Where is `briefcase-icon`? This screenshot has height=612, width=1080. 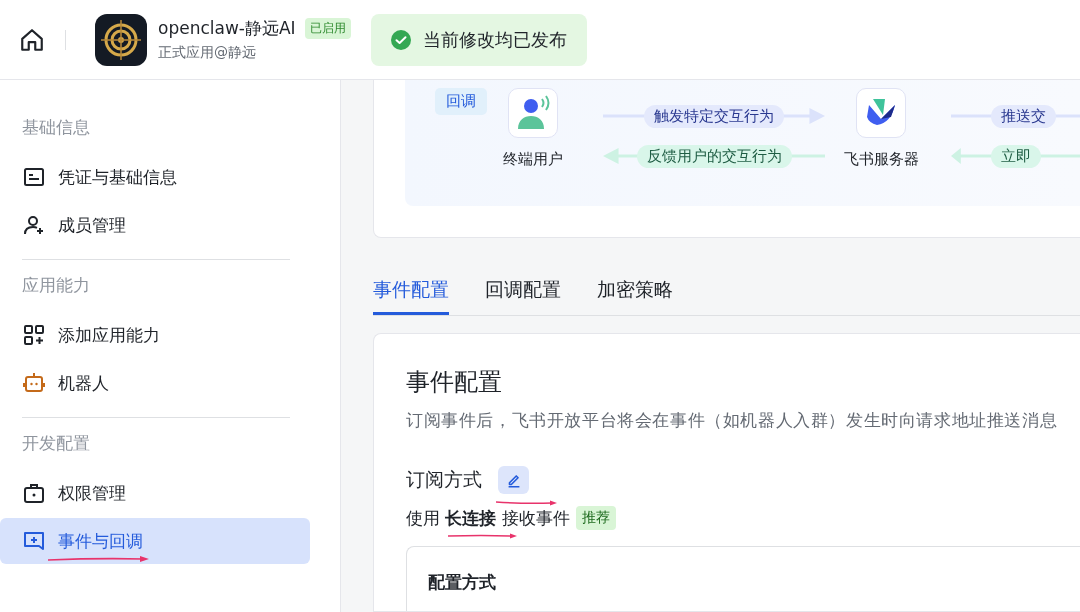
briefcase-icon is located at coordinates (34, 493).